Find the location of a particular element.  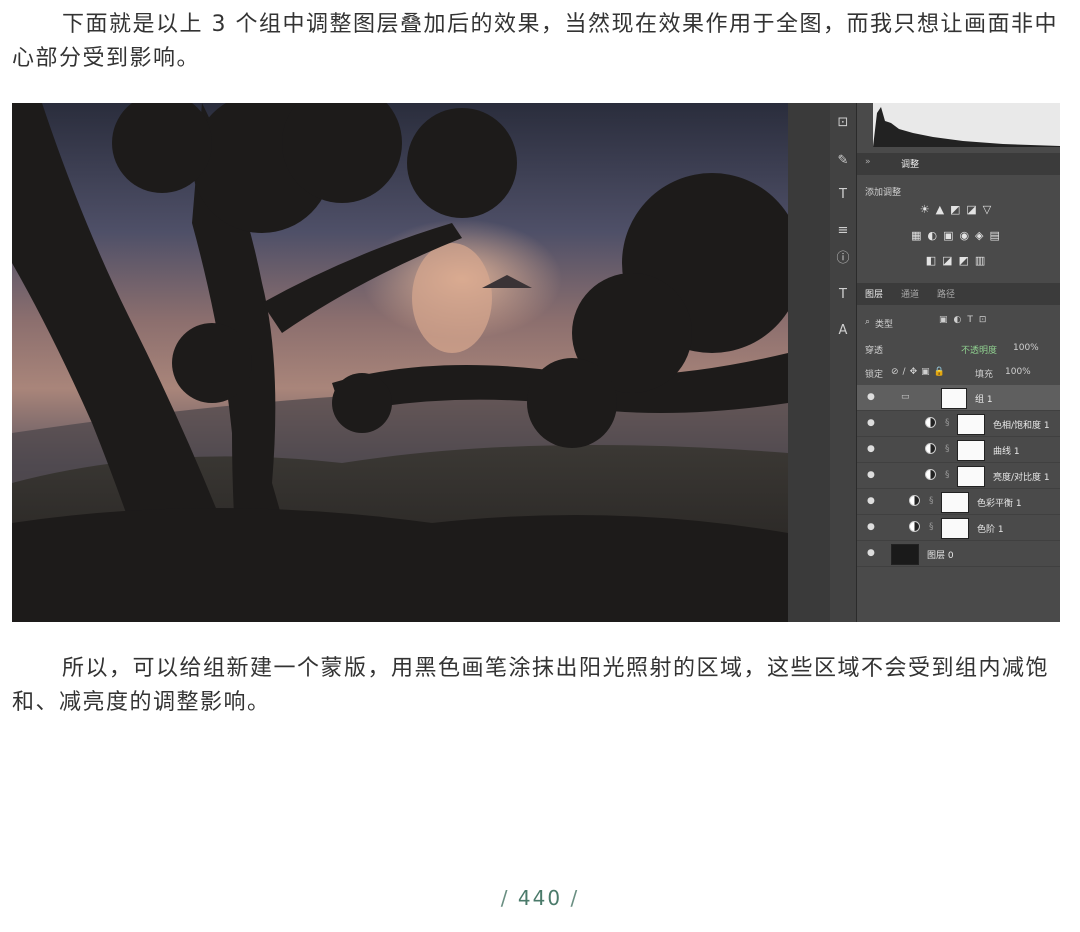

layer-name: 色彩平衡 1 is located at coordinates (999, 504).